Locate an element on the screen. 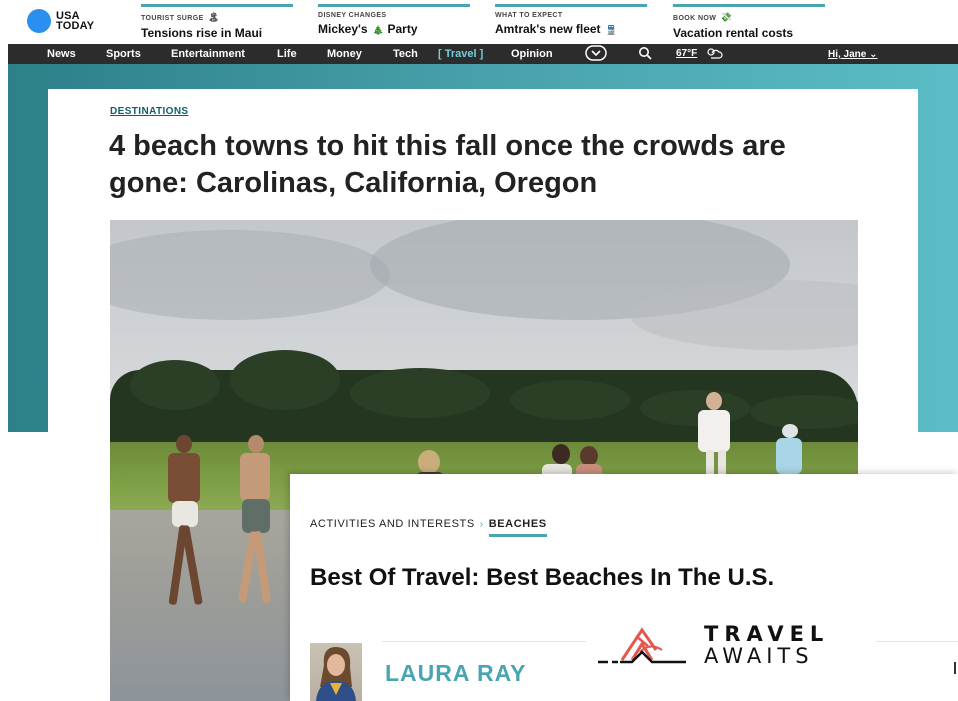  island-icon: 🏝 is located at coordinates (214, 17).